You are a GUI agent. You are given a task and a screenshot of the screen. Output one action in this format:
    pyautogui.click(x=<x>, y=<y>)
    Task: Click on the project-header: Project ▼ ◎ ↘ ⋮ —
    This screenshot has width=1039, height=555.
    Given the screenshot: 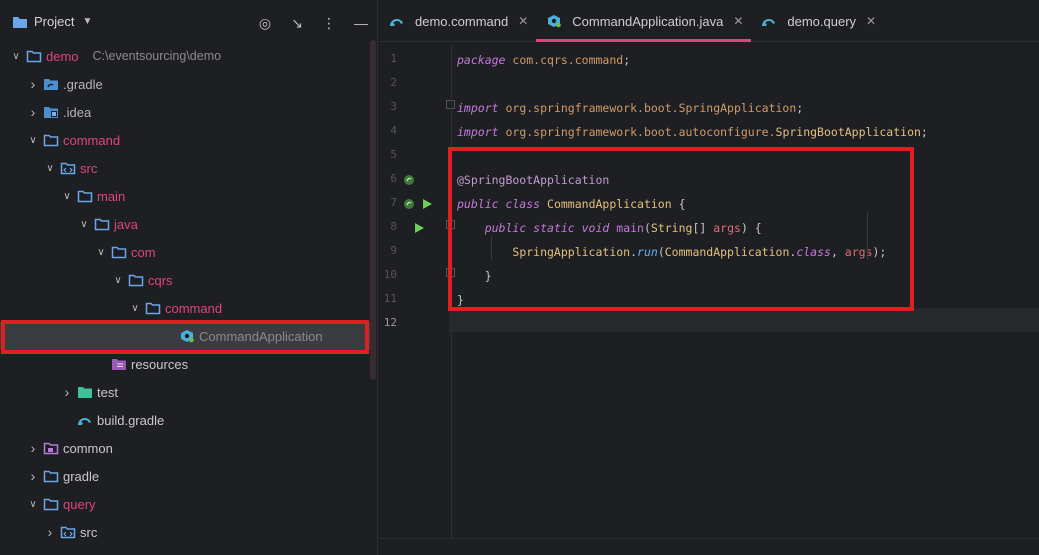 What is the action you would take?
    pyautogui.click(x=188, y=23)
    